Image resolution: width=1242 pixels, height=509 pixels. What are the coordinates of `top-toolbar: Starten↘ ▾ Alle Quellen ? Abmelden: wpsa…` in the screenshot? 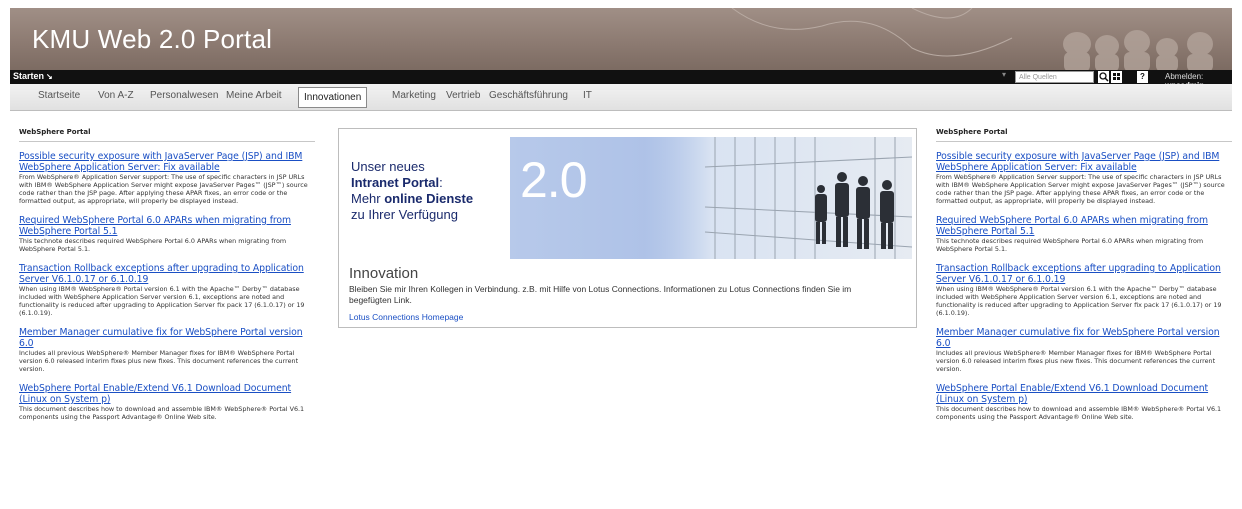 It's located at (621, 80).